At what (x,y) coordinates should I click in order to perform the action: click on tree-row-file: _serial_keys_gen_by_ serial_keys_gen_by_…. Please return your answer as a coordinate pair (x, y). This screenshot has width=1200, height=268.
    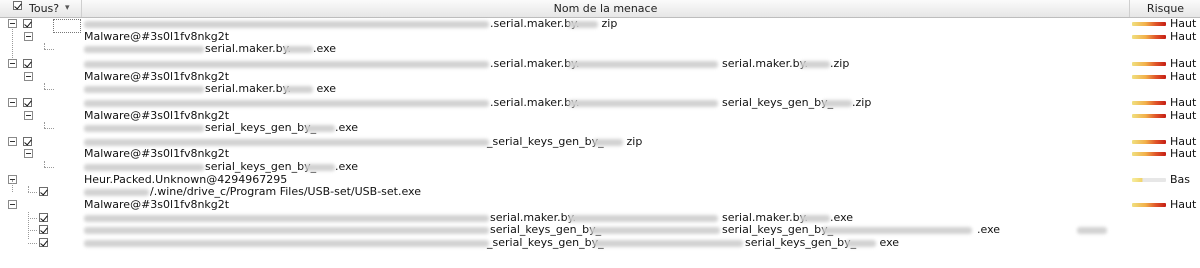
    Looking at the image, I should click on (600, 242).